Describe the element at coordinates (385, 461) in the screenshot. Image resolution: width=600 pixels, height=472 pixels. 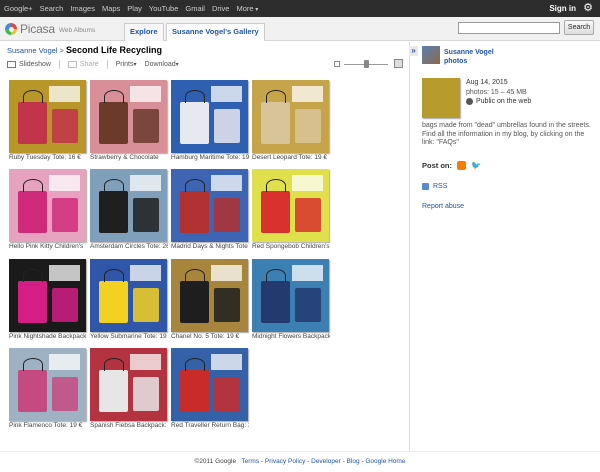
I see `footer-link-google-home: Google Home` at that location.